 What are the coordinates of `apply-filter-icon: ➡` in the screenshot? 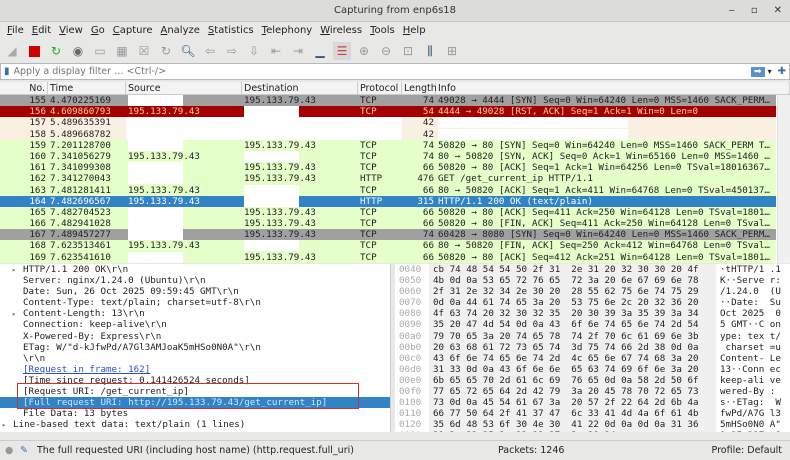 It's located at (758, 71).